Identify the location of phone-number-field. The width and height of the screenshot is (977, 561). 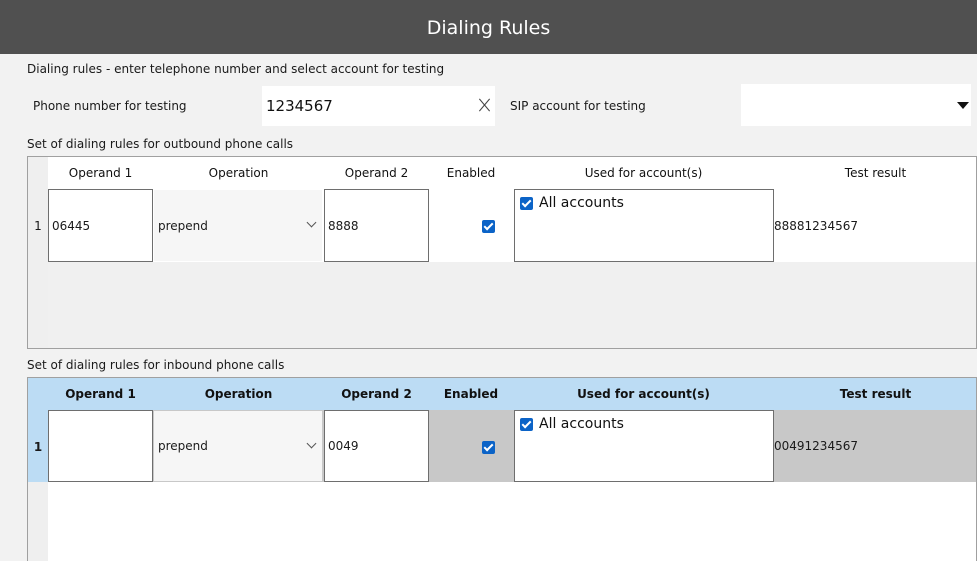
(378, 106).